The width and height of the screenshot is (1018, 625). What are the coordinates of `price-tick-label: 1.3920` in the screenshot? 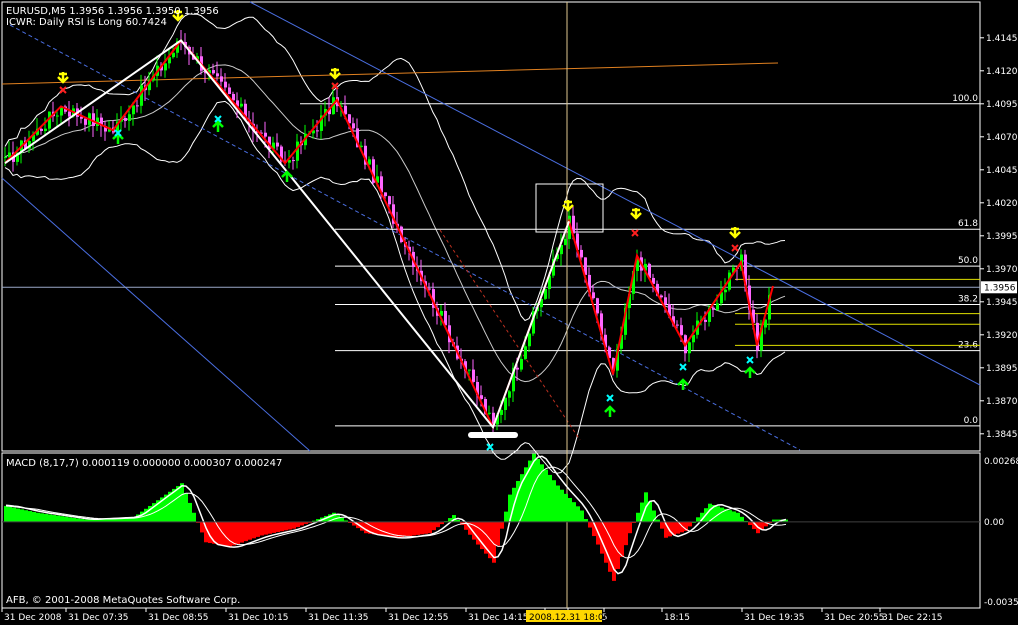 It's located at (1002, 336).